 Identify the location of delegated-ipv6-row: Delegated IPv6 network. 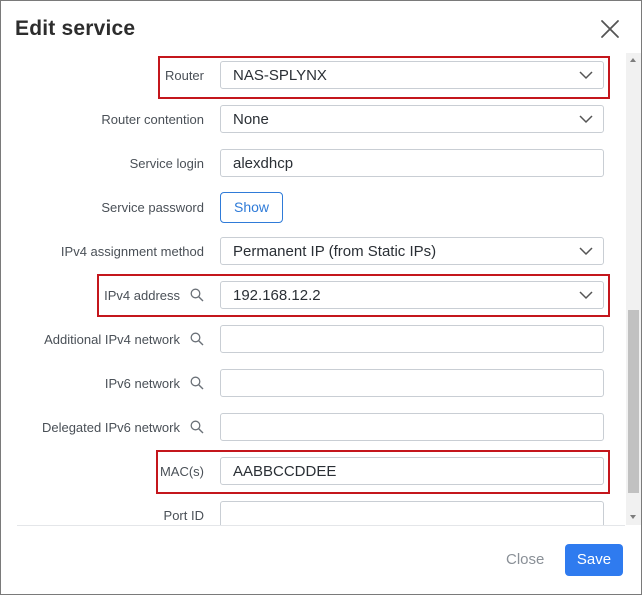
(313, 427).